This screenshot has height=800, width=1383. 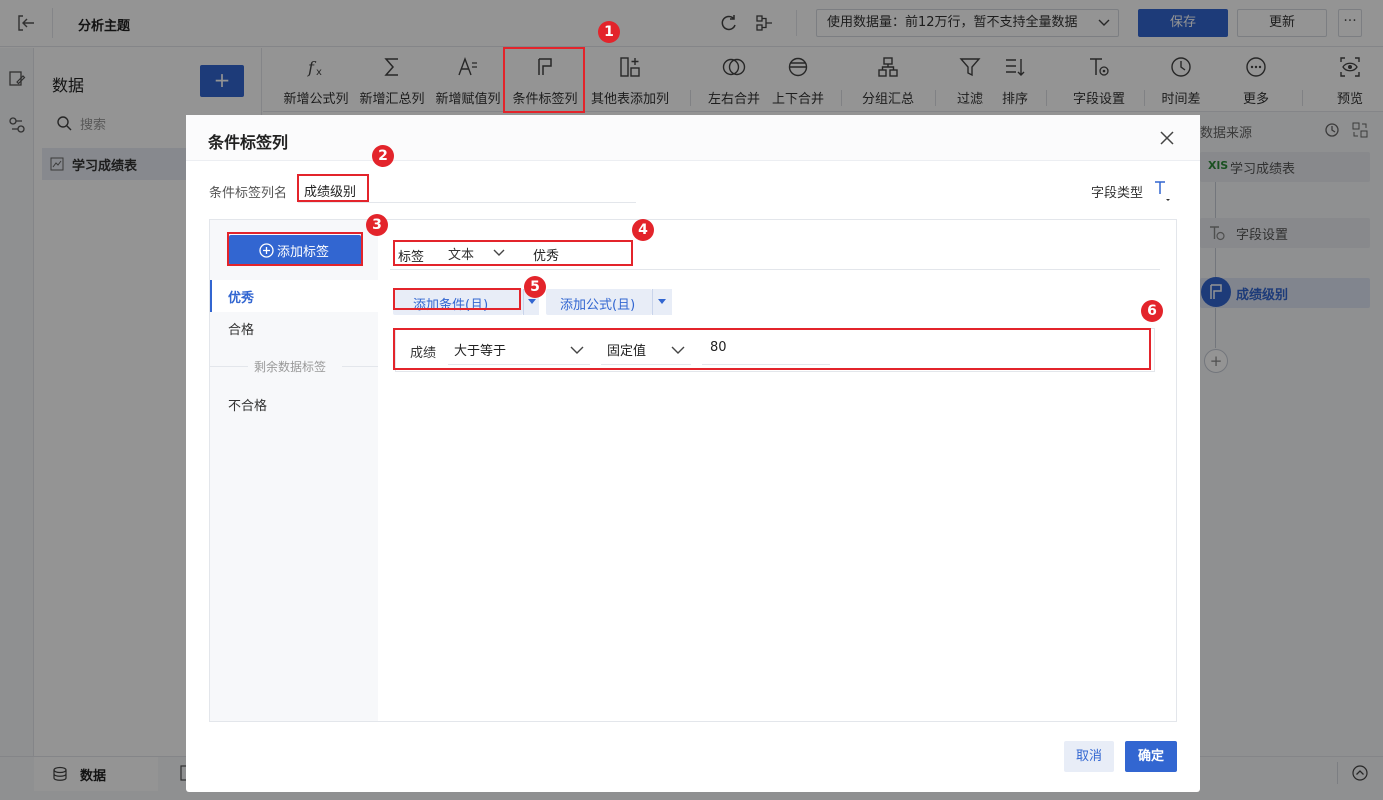 What do you see at coordinates (241, 298) in the screenshot?
I see `tag-item-label: 优秀` at bounding box center [241, 298].